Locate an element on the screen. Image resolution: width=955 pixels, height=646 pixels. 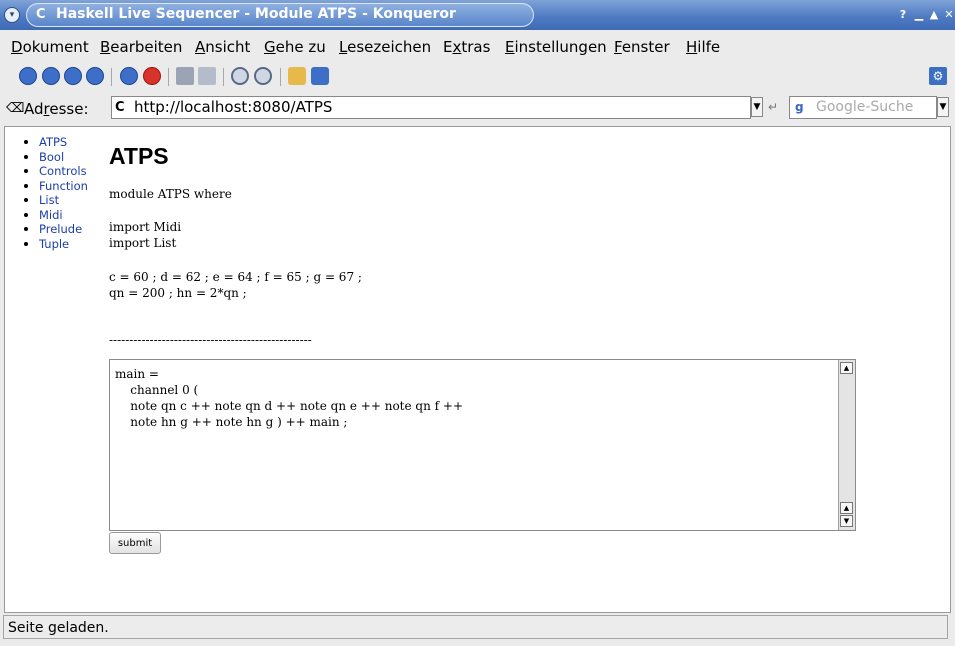
maximize-icon: ▲ is located at coordinates (934, 15).